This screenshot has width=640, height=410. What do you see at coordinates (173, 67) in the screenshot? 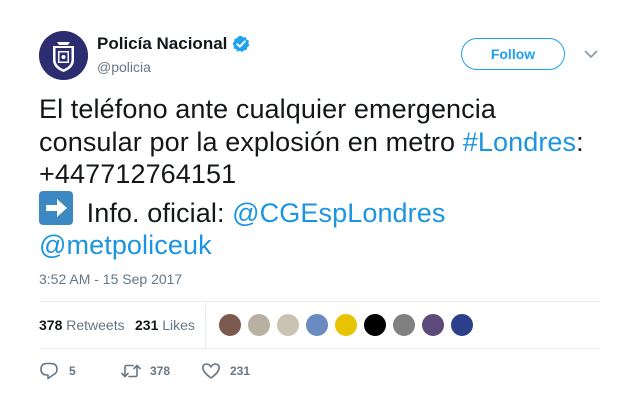
I see `handle: @policia` at bounding box center [173, 67].